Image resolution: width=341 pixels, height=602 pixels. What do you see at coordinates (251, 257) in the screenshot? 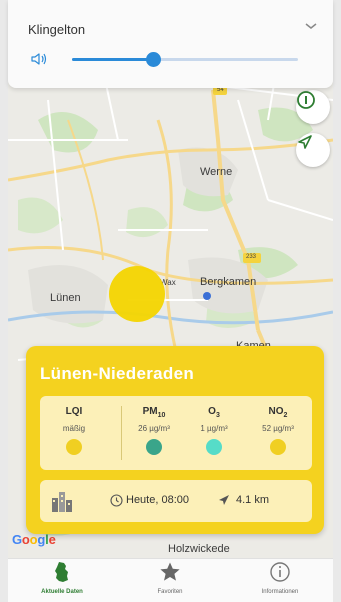
I see `road-shield-233-label: 233` at bounding box center [251, 257].